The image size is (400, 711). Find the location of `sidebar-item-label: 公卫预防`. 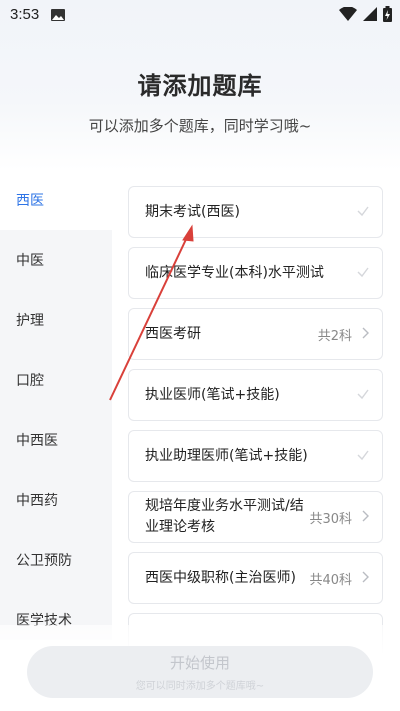

sidebar-item-label: 公卫预防 is located at coordinates (44, 561).